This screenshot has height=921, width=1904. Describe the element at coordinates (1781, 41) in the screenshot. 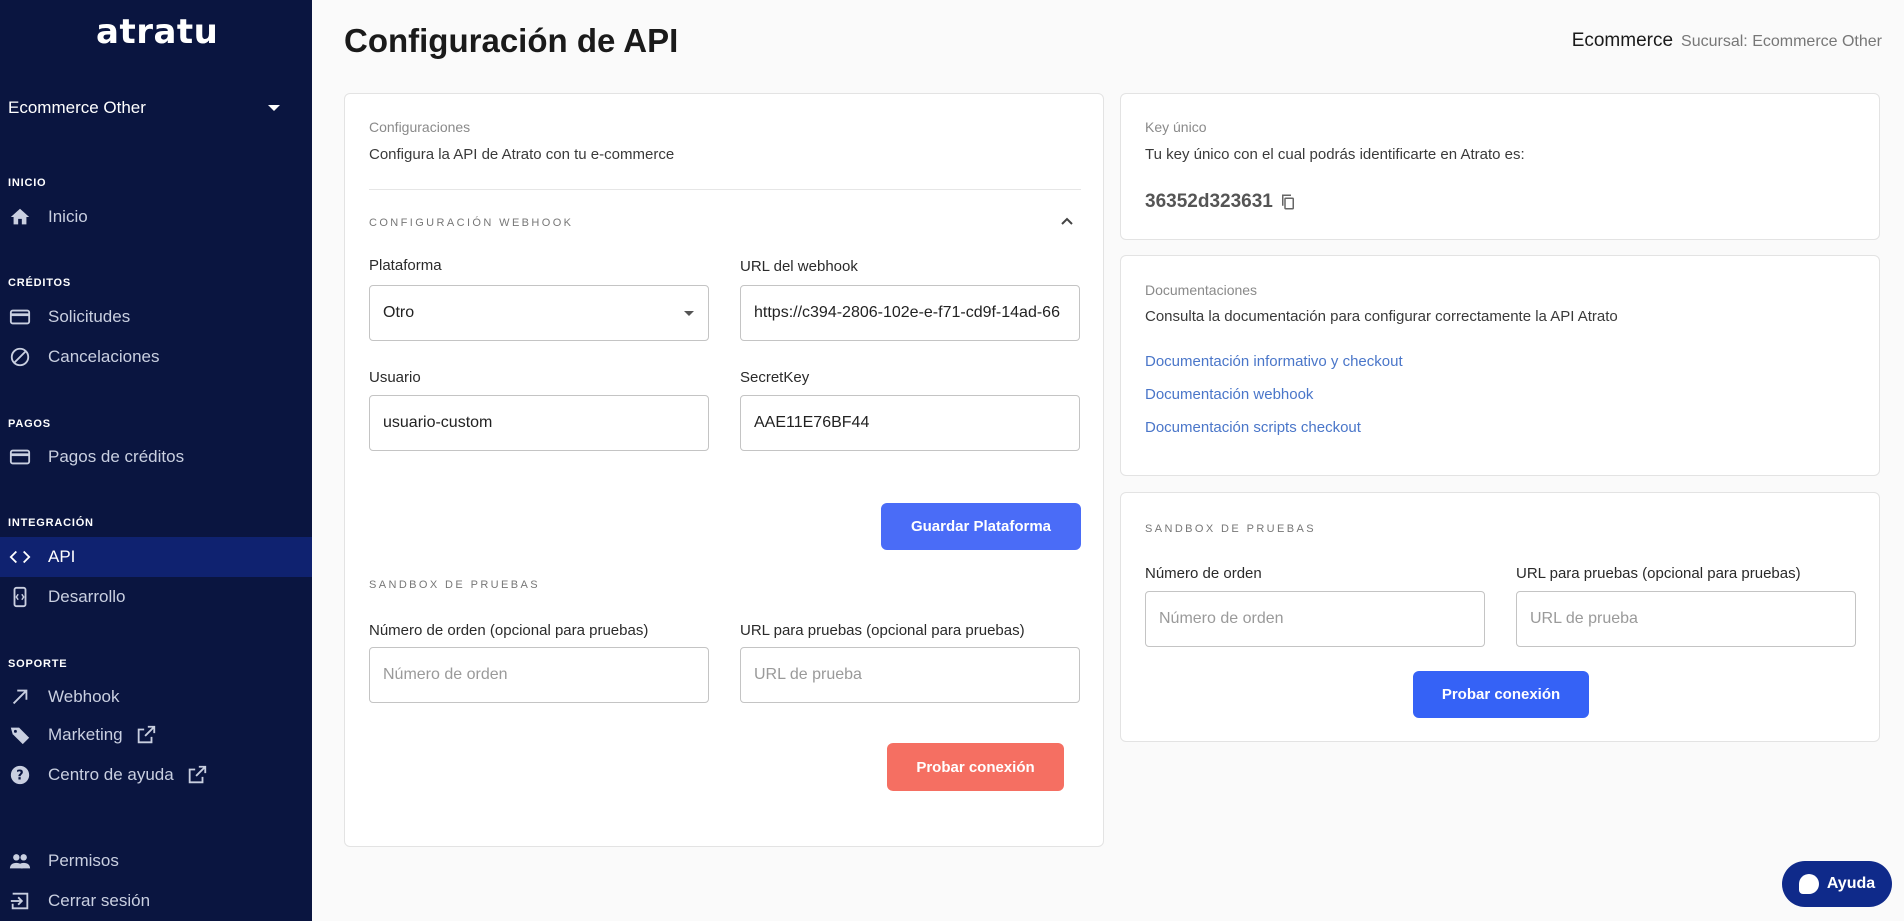

I see `sucursal-label: Sucursal: Ecommerce Other` at that location.